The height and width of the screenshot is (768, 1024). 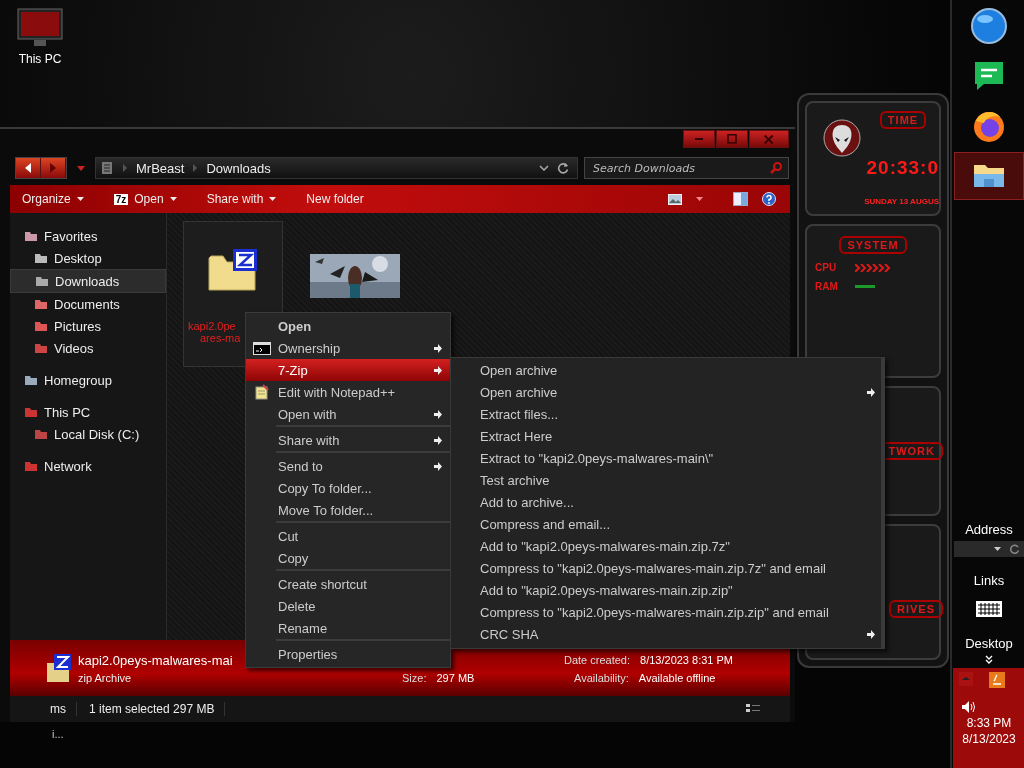 What do you see at coordinates (348, 584) in the screenshot?
I see `menu-item: Create shortcut` at bounding box center [348, 584].